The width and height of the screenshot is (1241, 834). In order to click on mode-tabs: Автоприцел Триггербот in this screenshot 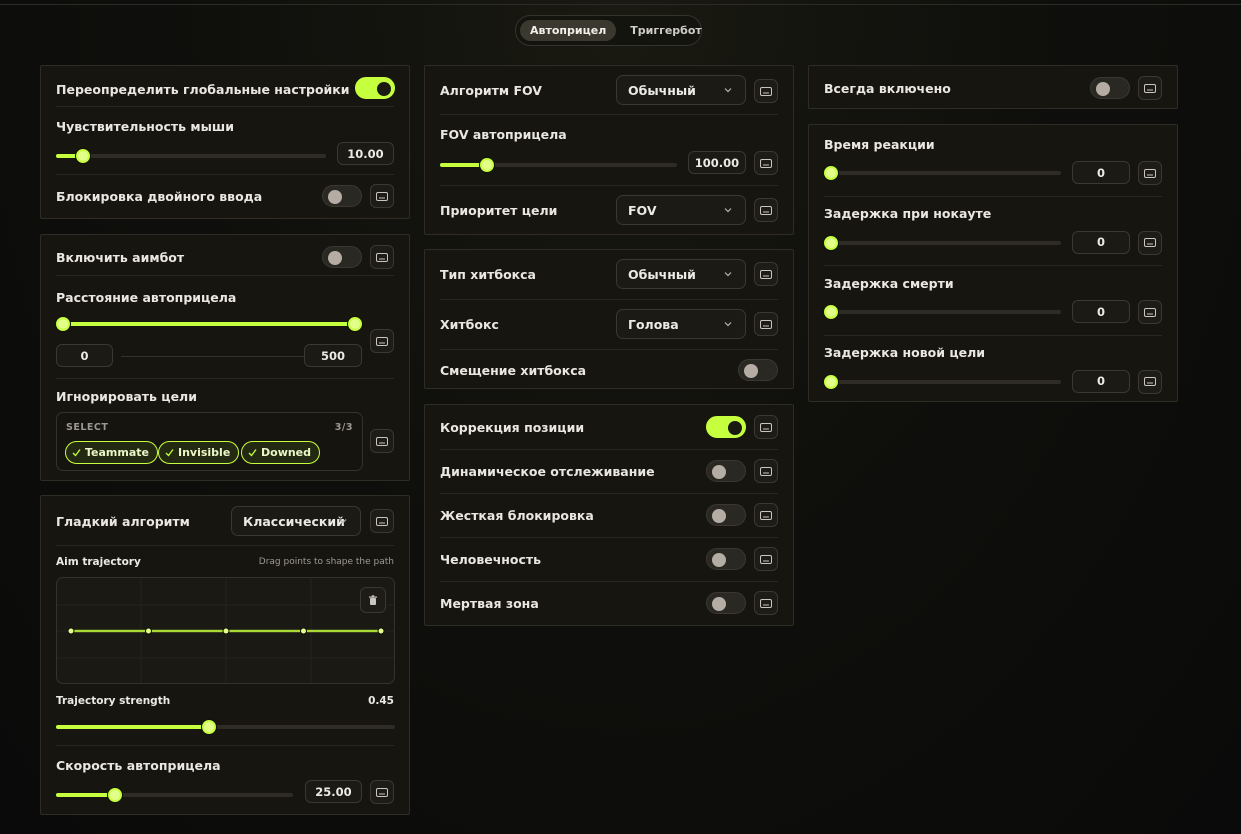, I will do `click(608, 30)`.